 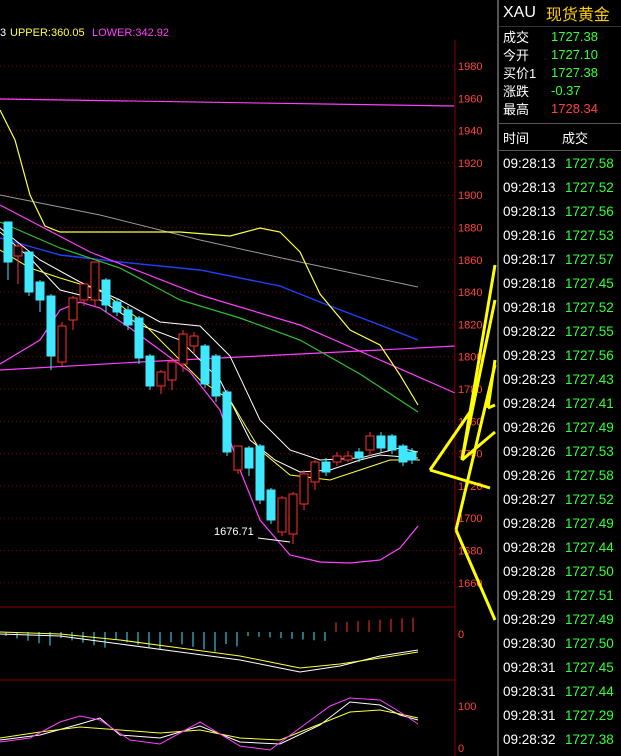 What do you see at coordinates (461, 635) in the screenshot?
I see `macd-zero-label: 0` at bounding box center [461, 635].